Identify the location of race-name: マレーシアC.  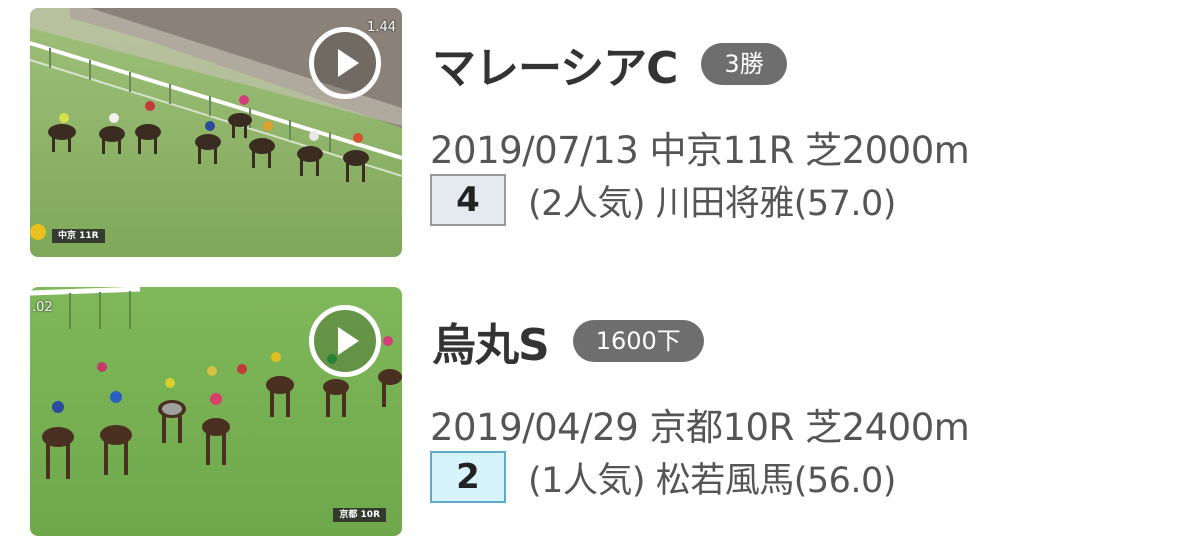
(555, 64).